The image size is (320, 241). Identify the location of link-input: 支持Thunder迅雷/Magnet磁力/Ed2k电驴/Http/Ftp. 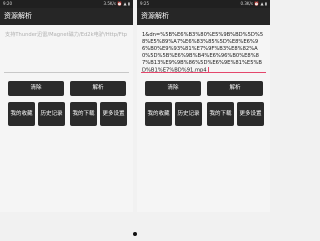
(66, 51).